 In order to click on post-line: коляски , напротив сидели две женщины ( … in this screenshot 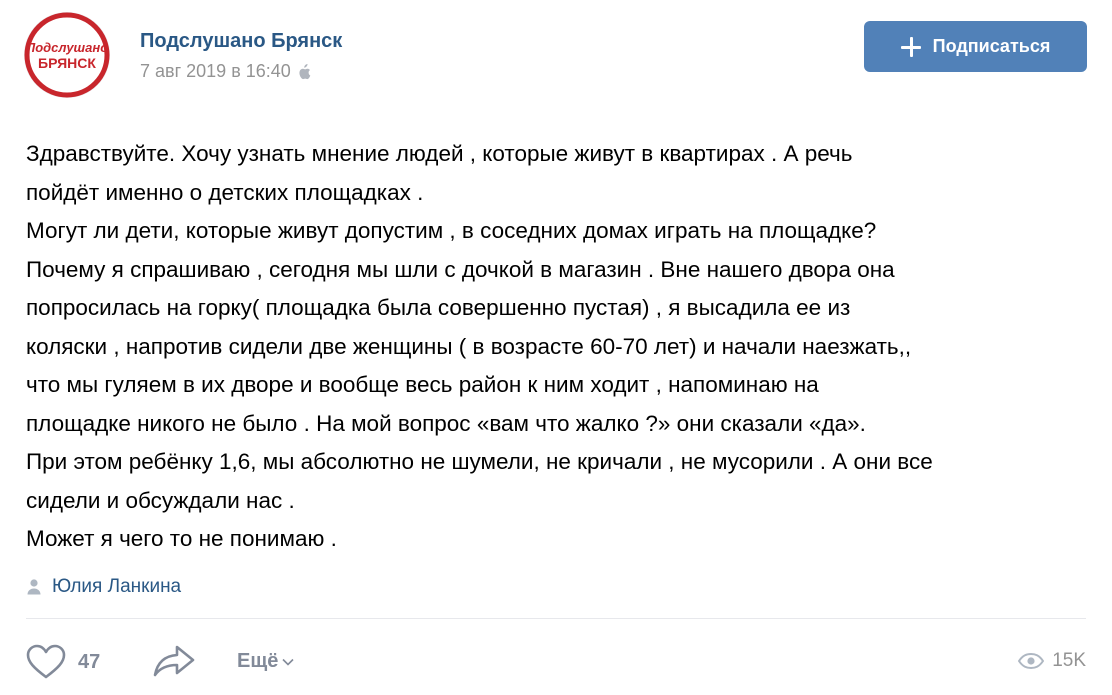, I will do `click(469, 346)`.